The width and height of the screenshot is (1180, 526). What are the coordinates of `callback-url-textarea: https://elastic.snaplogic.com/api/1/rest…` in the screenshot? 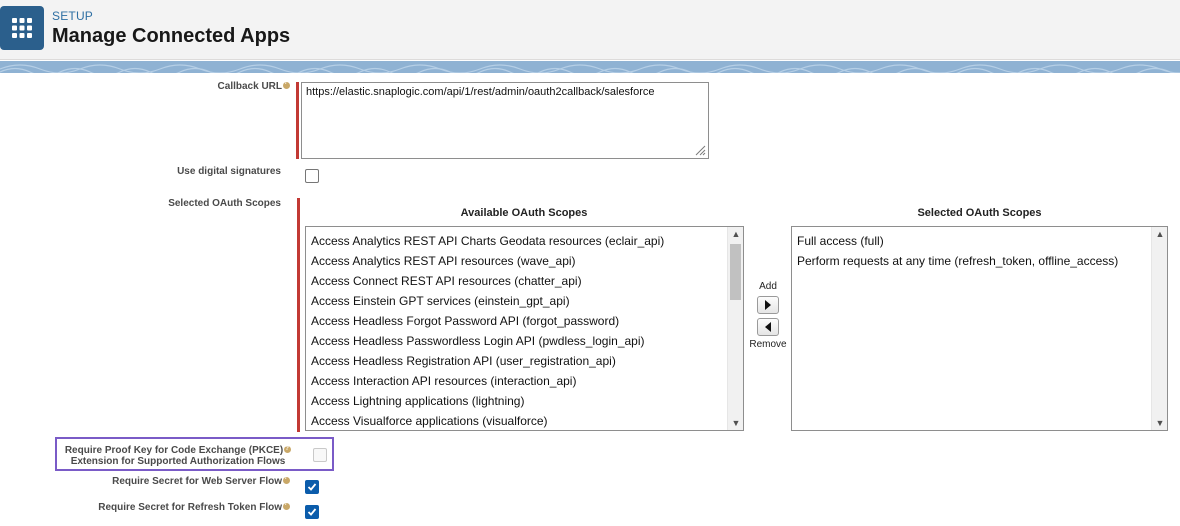 It's located at (505, 120).